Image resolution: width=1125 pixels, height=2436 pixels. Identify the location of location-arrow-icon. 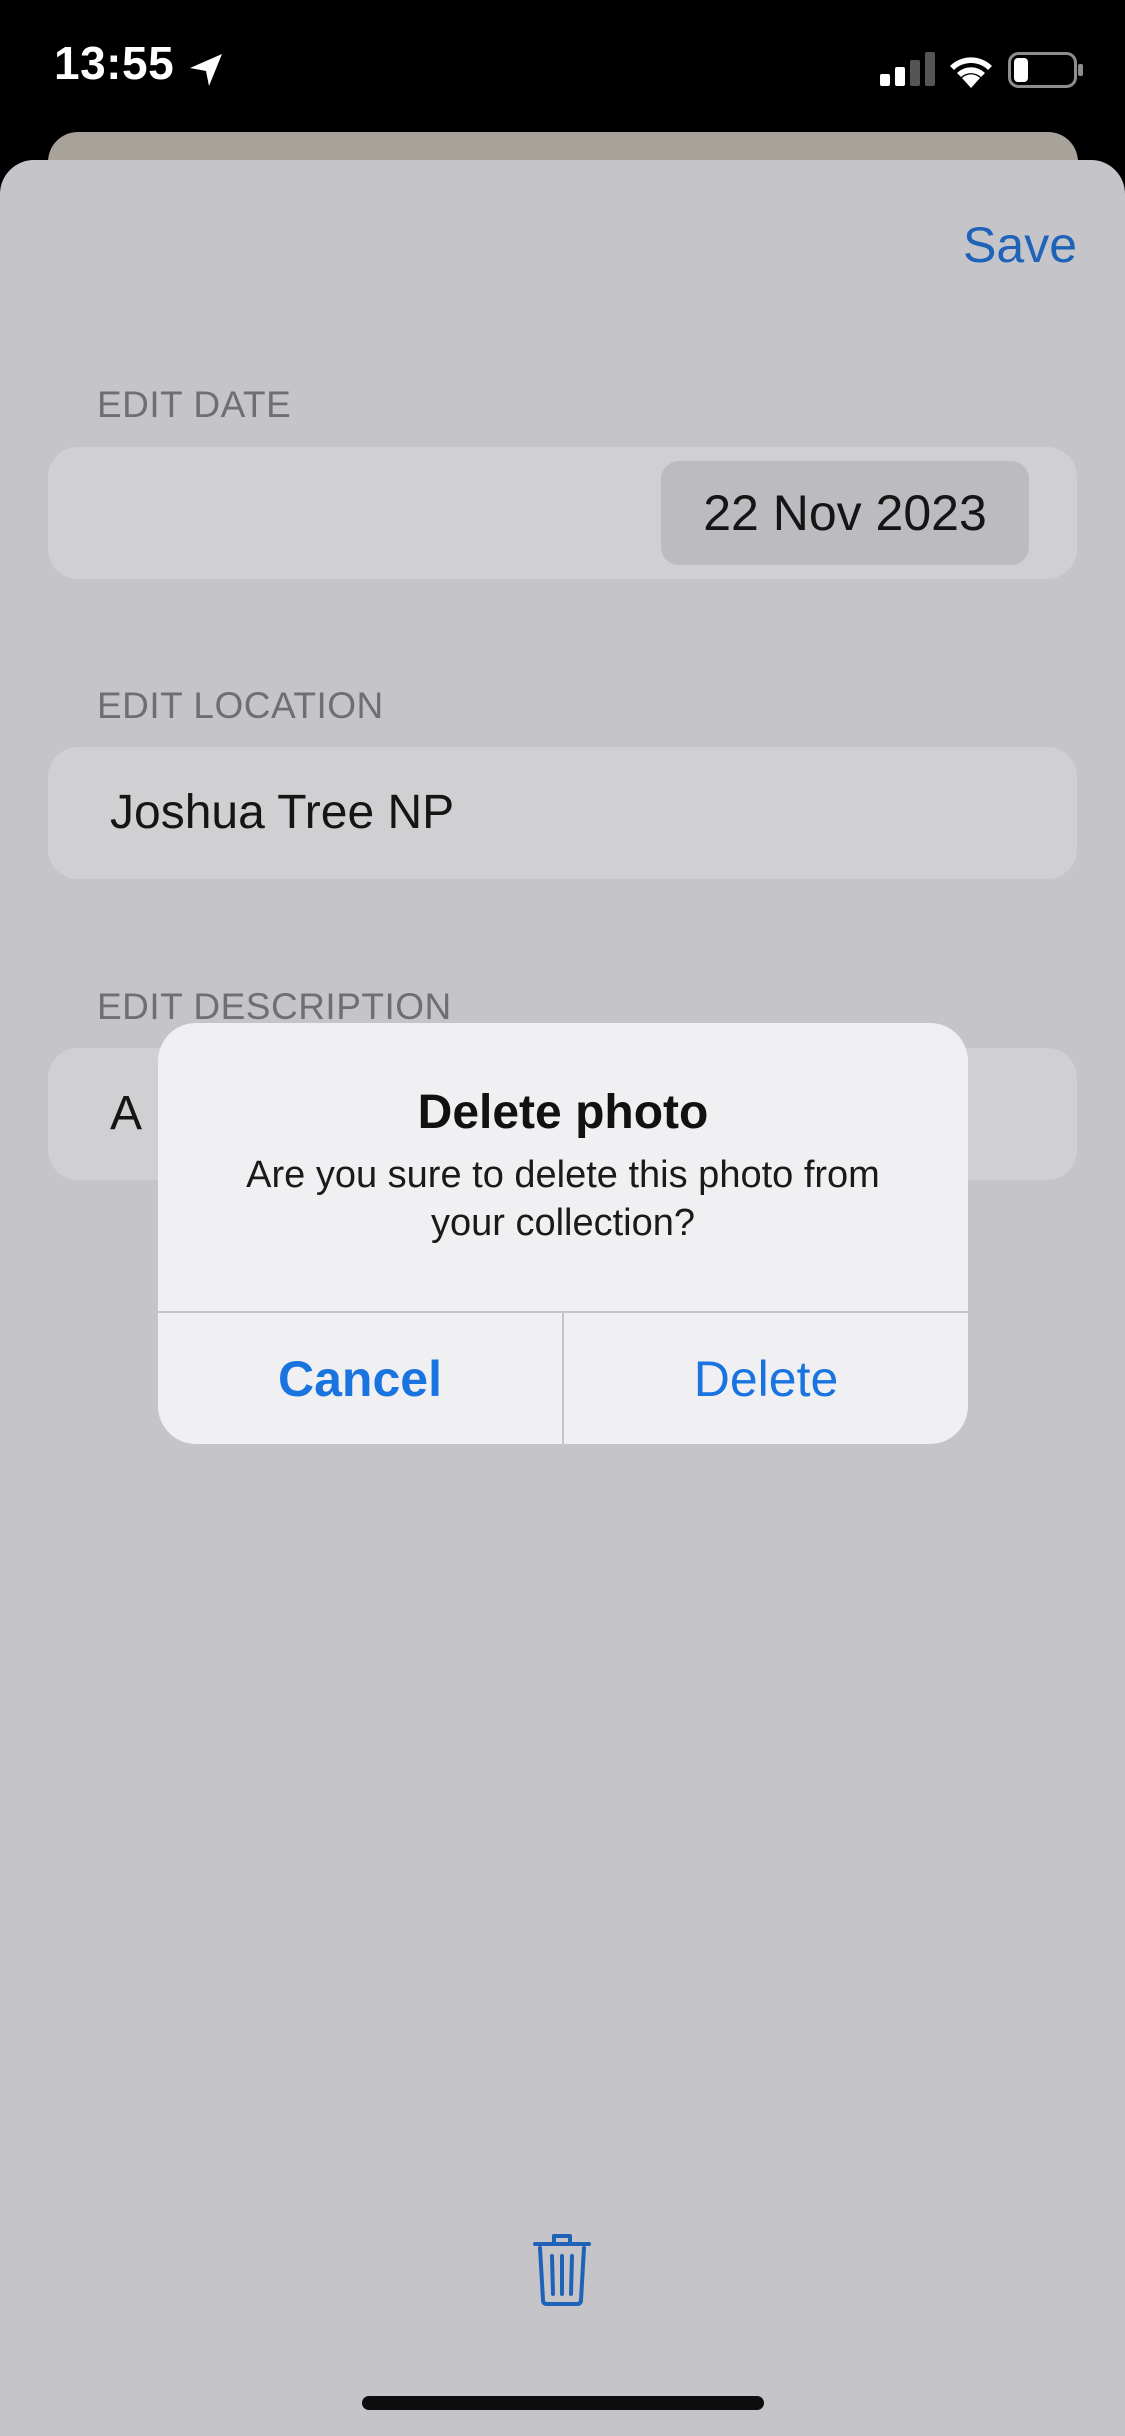
(206, 70).